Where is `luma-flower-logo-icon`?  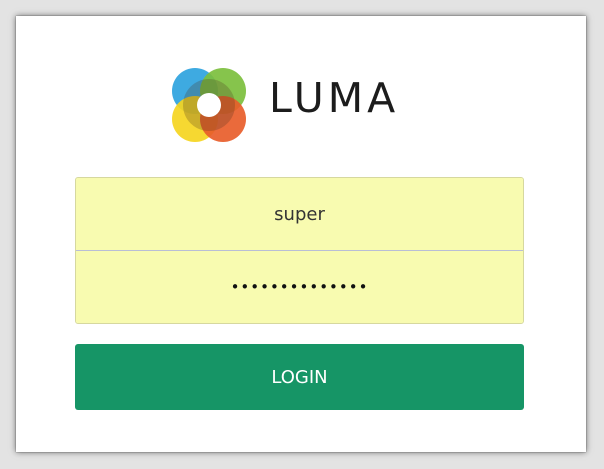
luma-flower-logo-icon is located at coordinates (209, 105).